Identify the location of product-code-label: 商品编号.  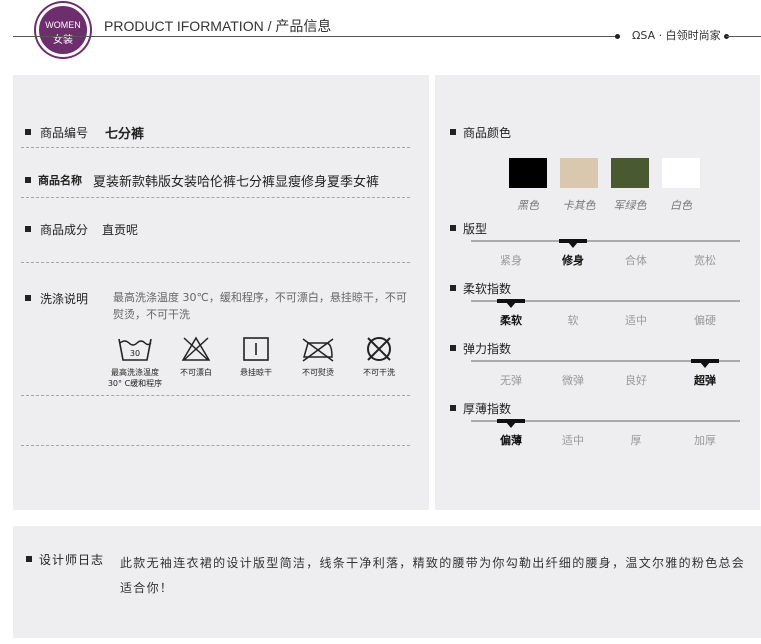
(64, 133).